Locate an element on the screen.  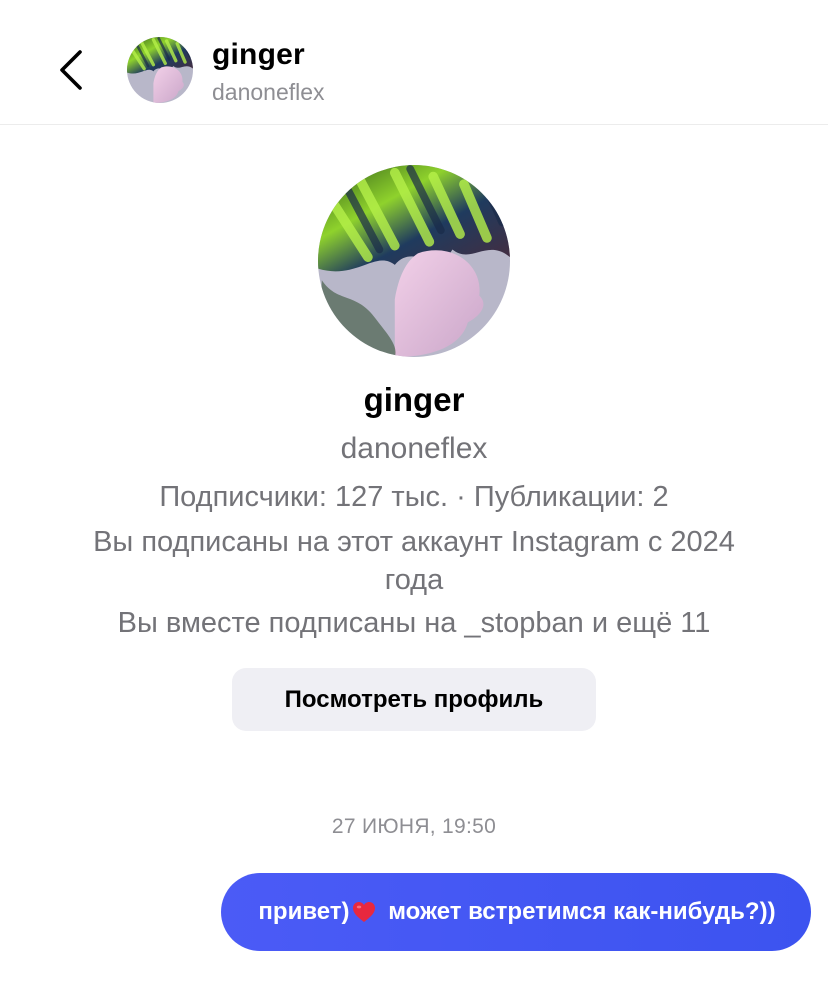
profile-stats: Подписчики: 127 тыс. · Публикации: 2 is located at coordinates (414, 497).